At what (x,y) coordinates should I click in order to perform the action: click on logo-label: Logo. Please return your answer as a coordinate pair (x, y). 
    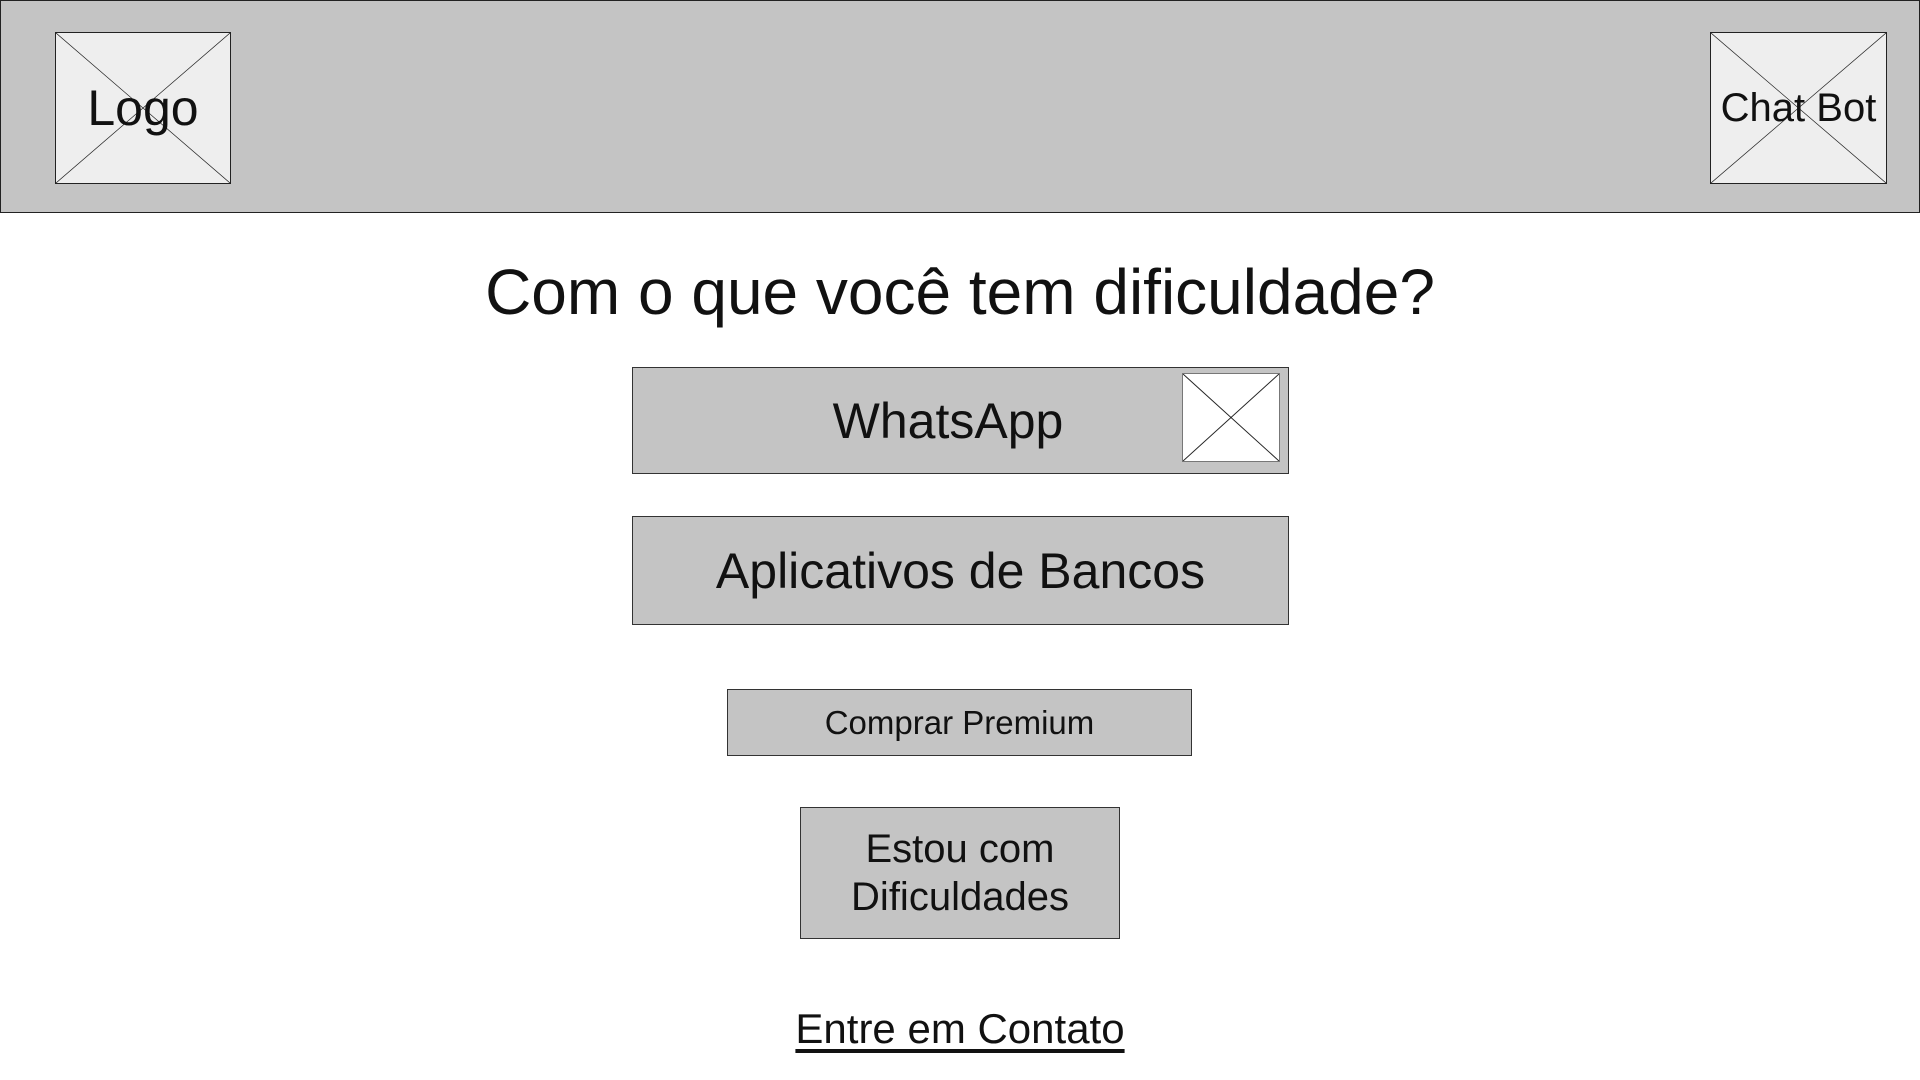
    Looking at the image, I should click on (143, 108).